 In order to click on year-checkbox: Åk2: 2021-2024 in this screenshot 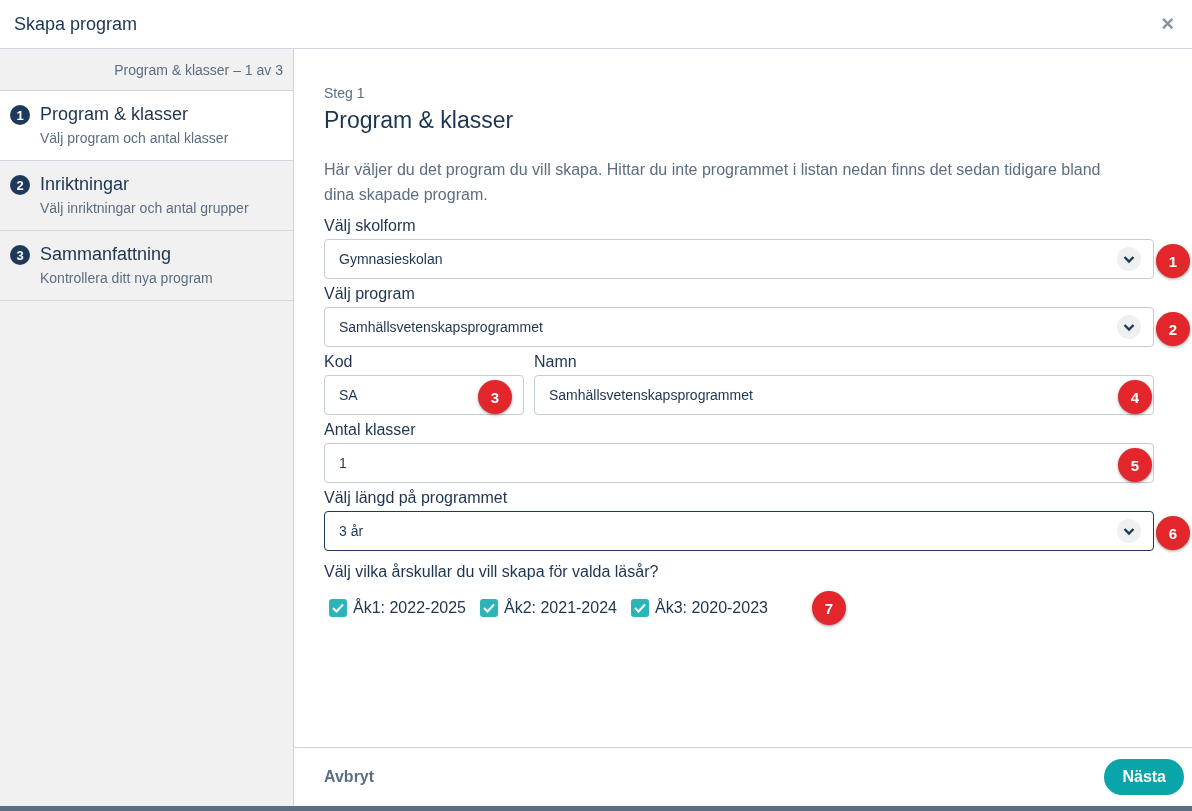, I will do `click(548, 608)`.